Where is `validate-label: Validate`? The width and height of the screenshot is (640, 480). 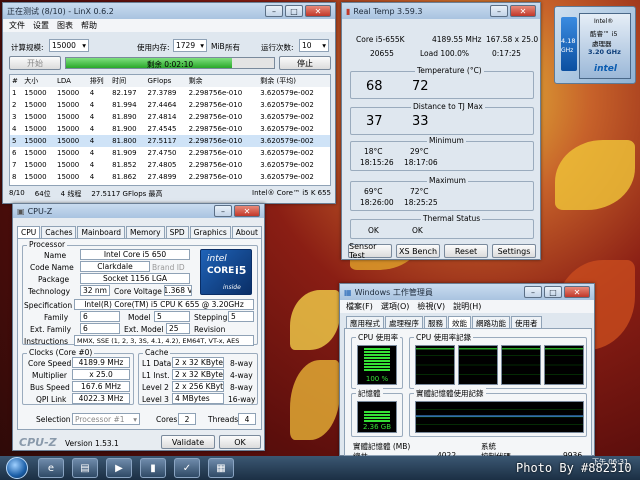 validate-label: Validate is located at coordinates (188, 442).